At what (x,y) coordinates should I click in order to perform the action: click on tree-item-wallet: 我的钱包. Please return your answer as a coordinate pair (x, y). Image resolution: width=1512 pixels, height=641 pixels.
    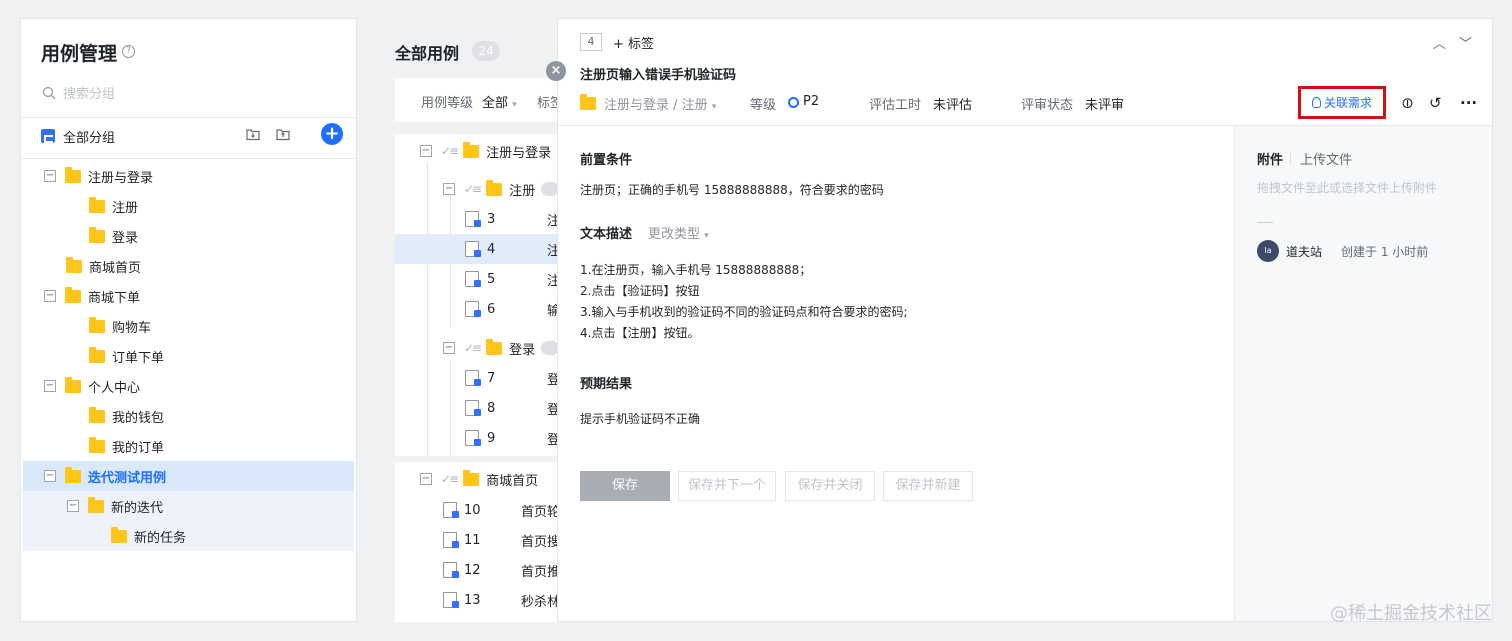
    Looking at the image, I should click on (189, 416).